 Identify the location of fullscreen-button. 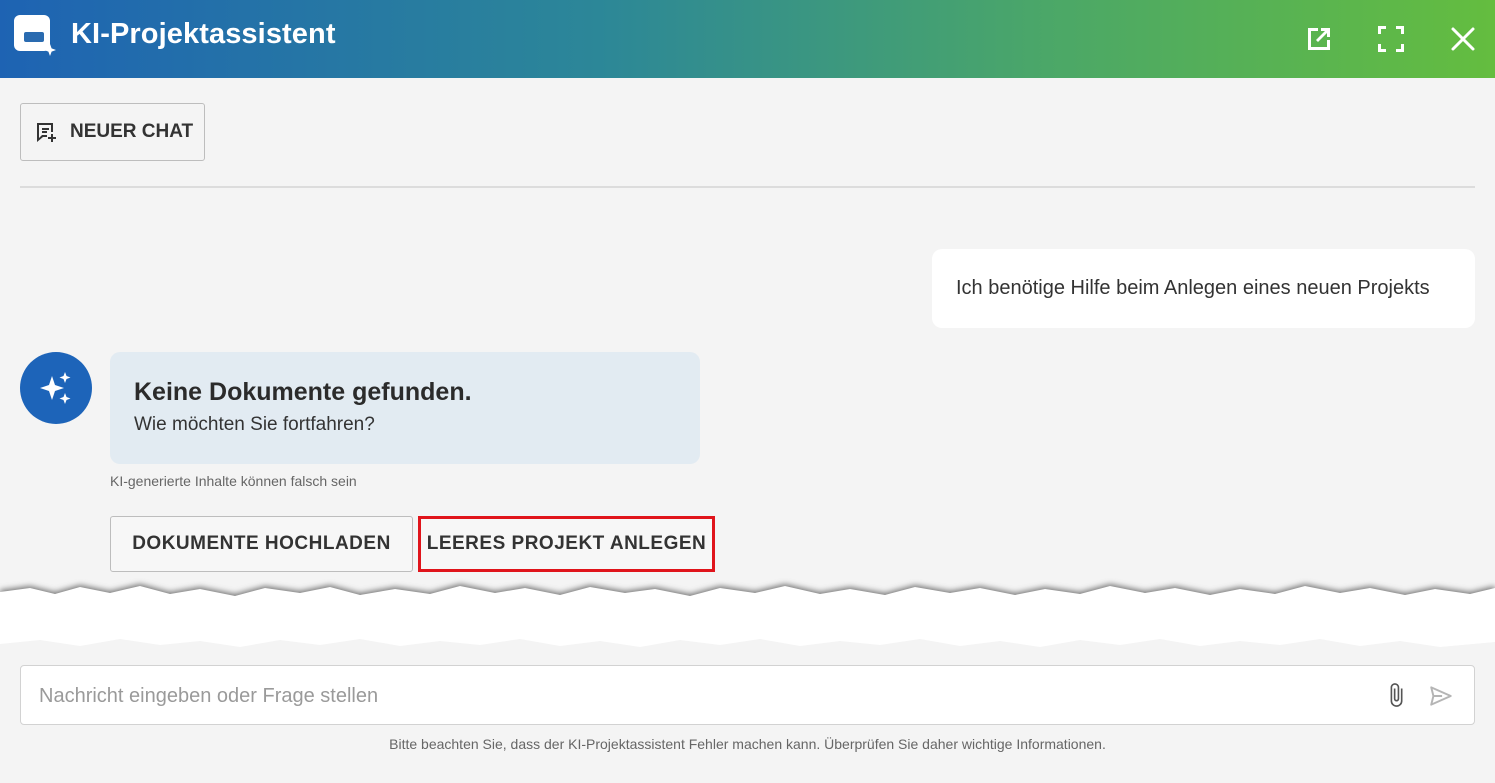
(1391, 39).